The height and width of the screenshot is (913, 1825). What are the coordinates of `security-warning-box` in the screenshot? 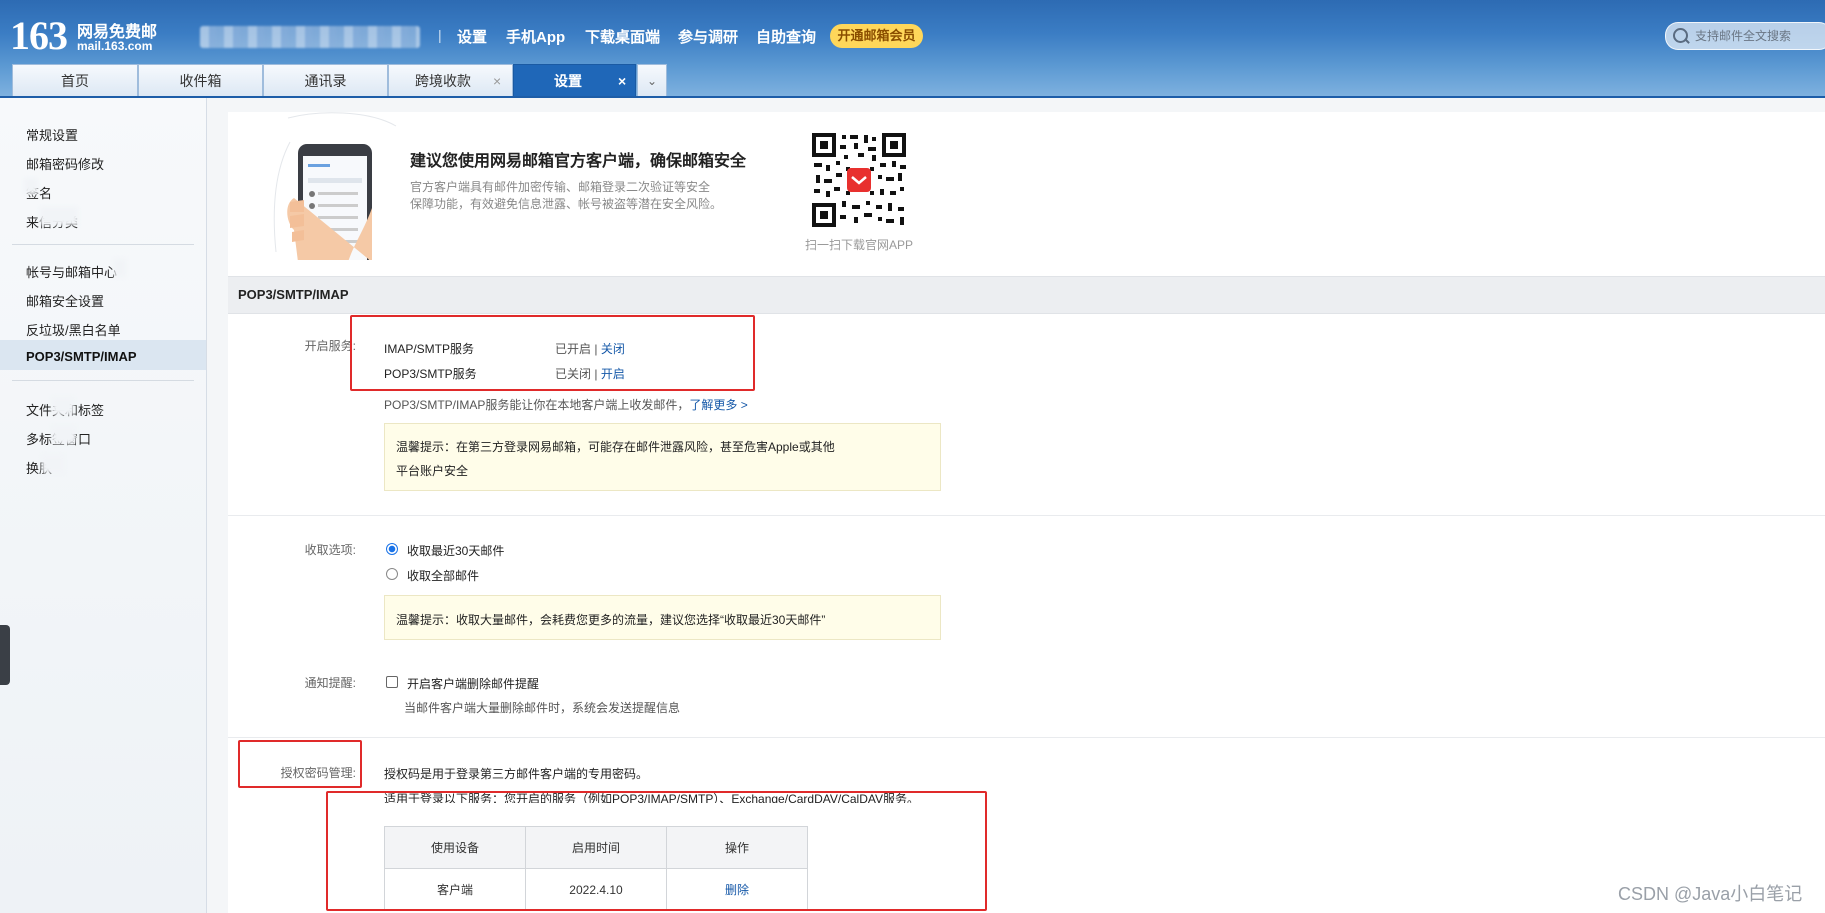 It's located at (662, 457).